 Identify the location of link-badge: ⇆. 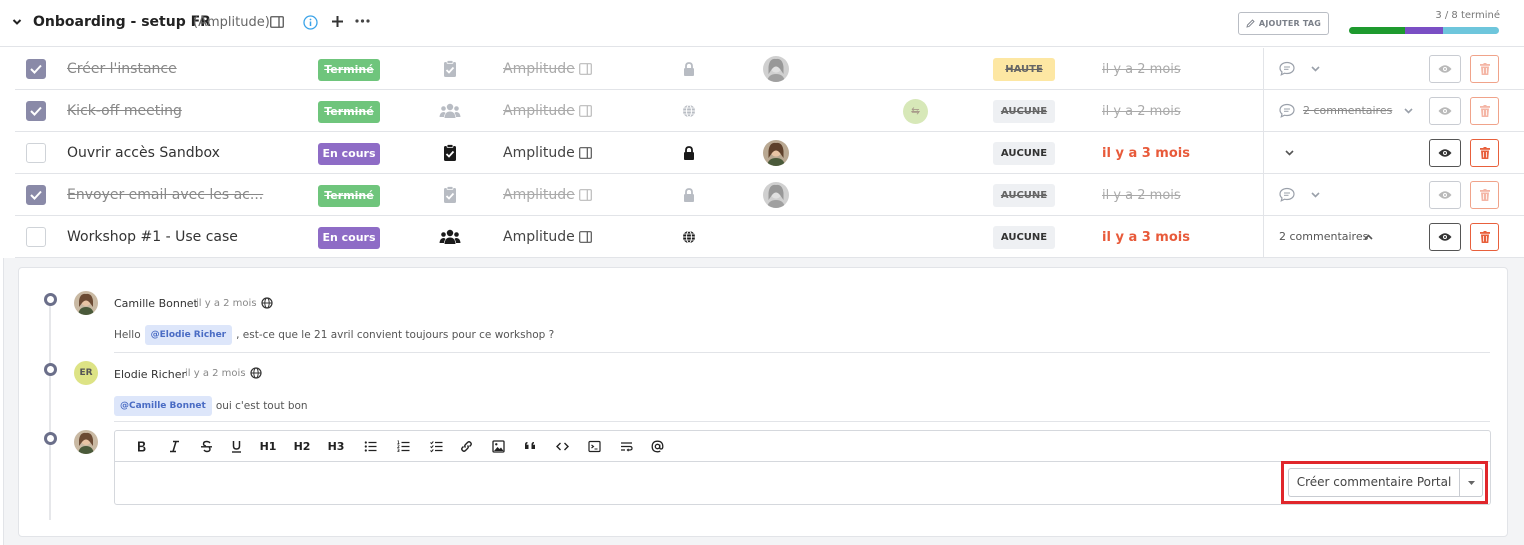
(915, 111).